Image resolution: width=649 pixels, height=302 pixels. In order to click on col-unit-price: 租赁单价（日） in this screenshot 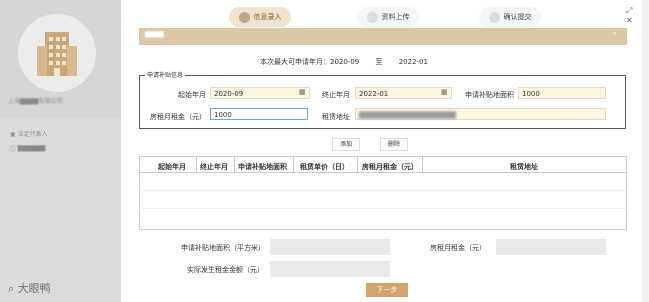, I will do `click(324, 167)`.